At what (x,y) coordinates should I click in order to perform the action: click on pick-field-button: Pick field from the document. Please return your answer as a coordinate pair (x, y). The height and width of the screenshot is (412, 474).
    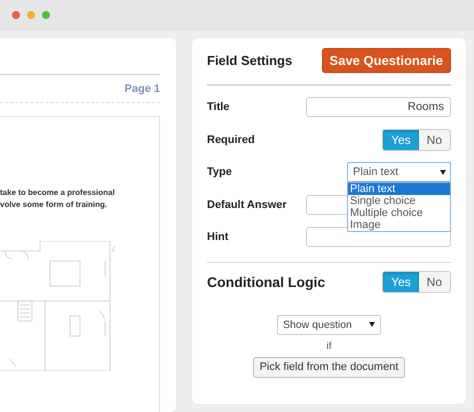
    Looking at the image, I should click on (329, 367).